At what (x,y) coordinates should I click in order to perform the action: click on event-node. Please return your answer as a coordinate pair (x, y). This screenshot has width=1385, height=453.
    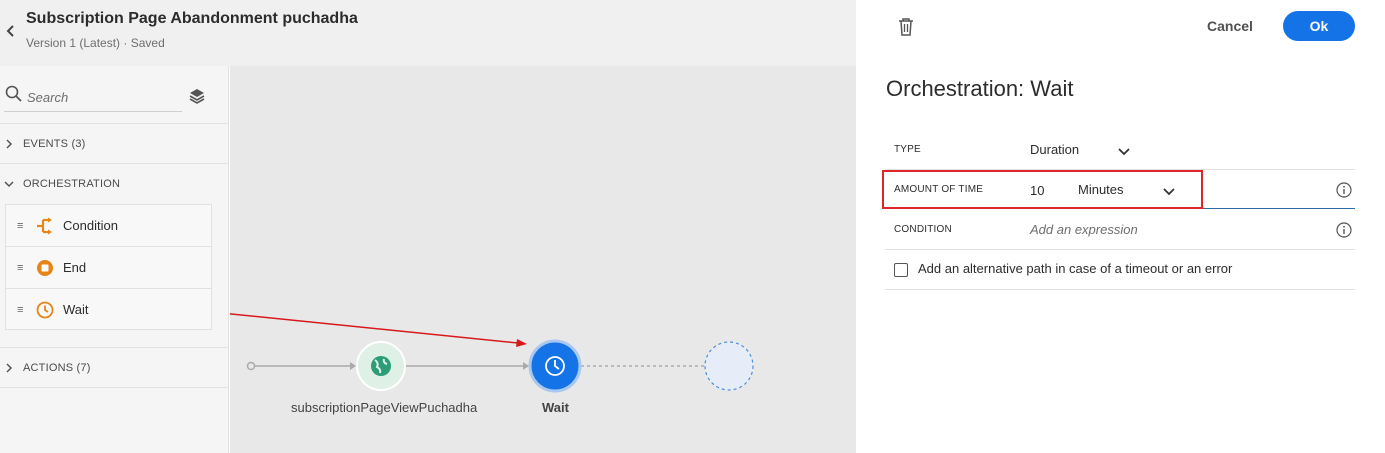
    Looking at the image, I should click on (381, 366).